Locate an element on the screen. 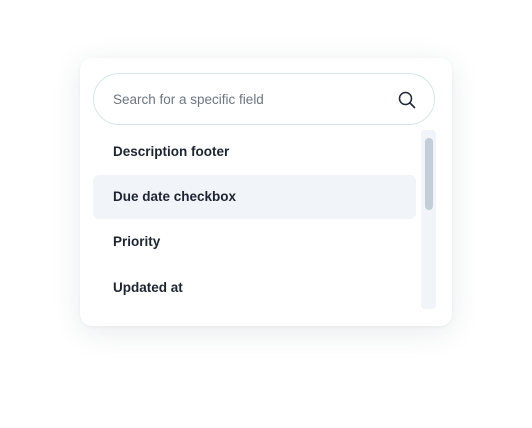  list-item-updated-at: Updated at is located at coordinates (254, 288).